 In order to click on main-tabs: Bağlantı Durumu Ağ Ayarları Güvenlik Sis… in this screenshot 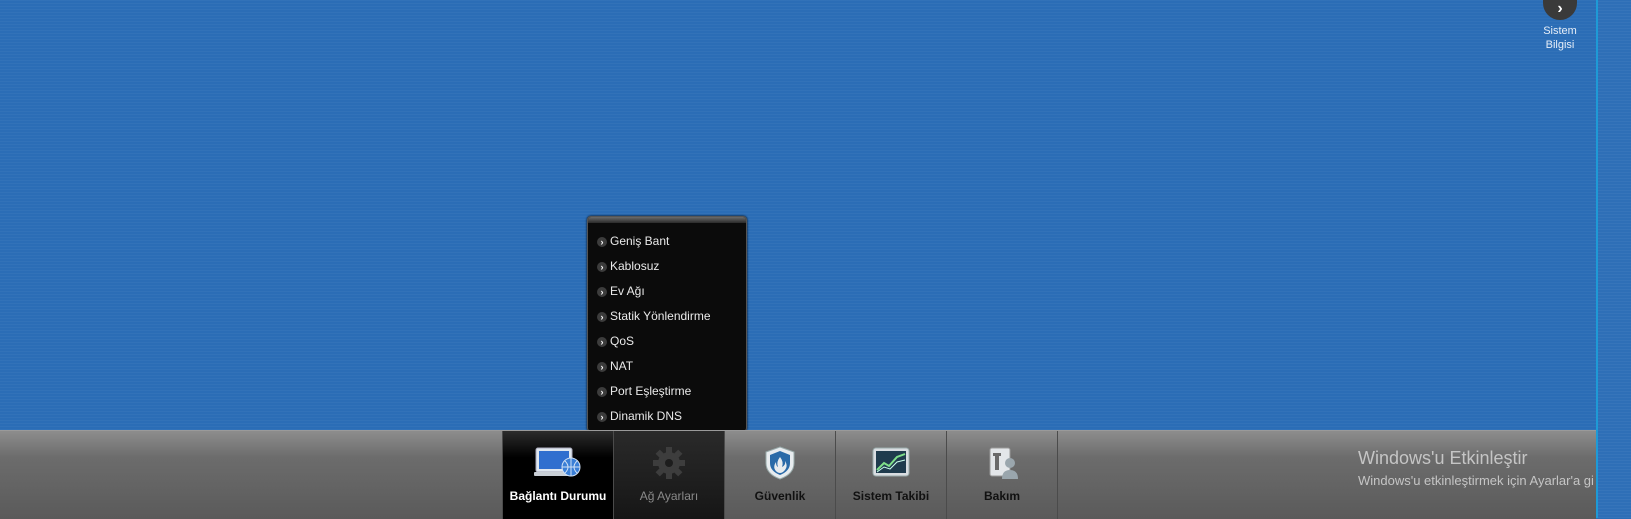, I will do `click(780, 475)`.